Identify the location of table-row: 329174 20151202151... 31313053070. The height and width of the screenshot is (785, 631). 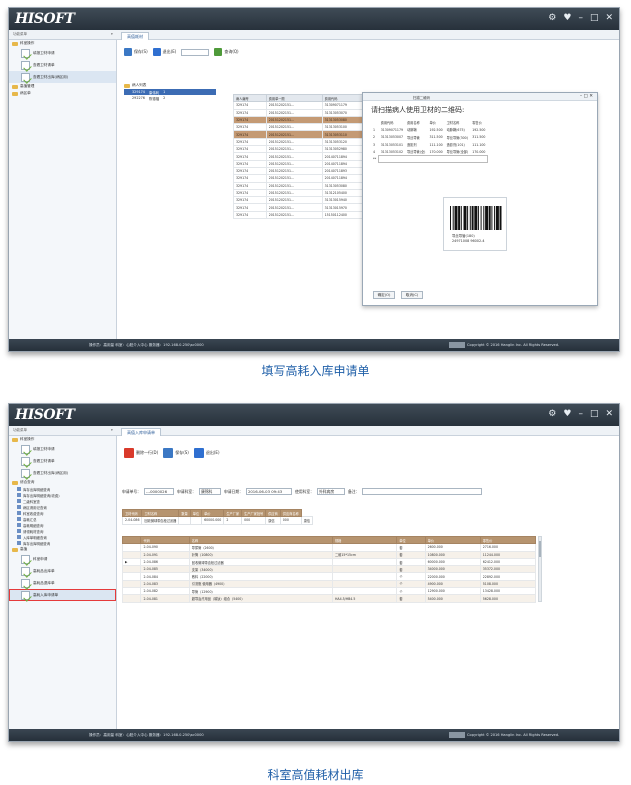
(303, 112).